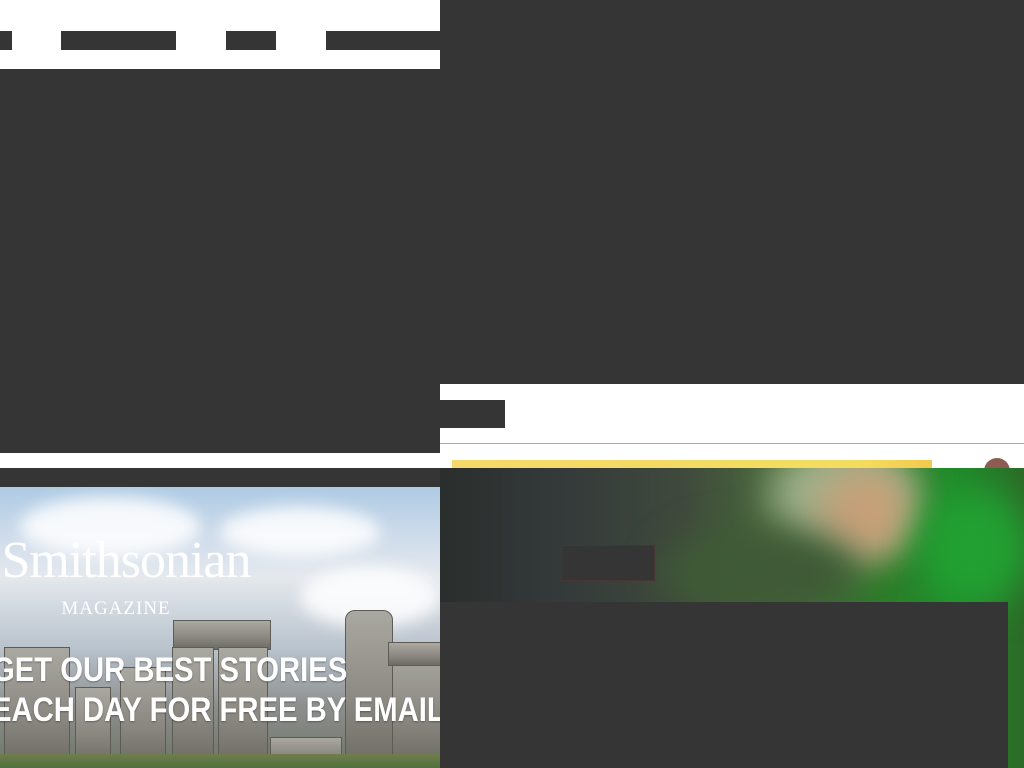 The height and width of the screenshot is (768, 1024). I want to click on top-nav, so click(220, 34).